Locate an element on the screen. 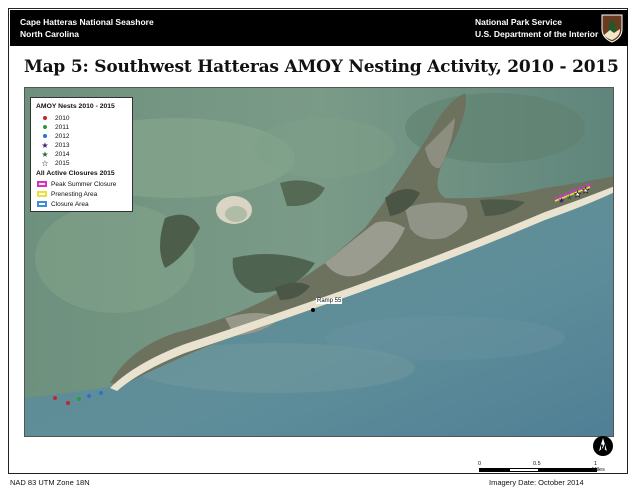  white-star-icon: ☆ is located at coordinates (45, 163).